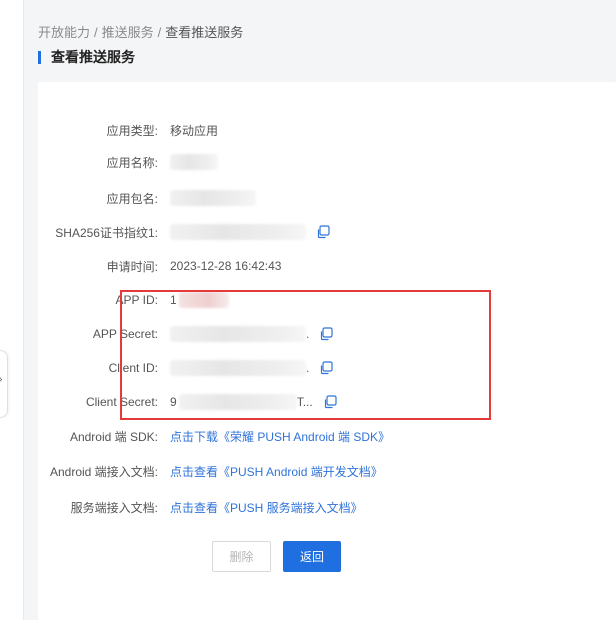  Describe the element at coordinates (289, 300) in the screenshot. I see `row-app-id: APP ID: 1` at that location.